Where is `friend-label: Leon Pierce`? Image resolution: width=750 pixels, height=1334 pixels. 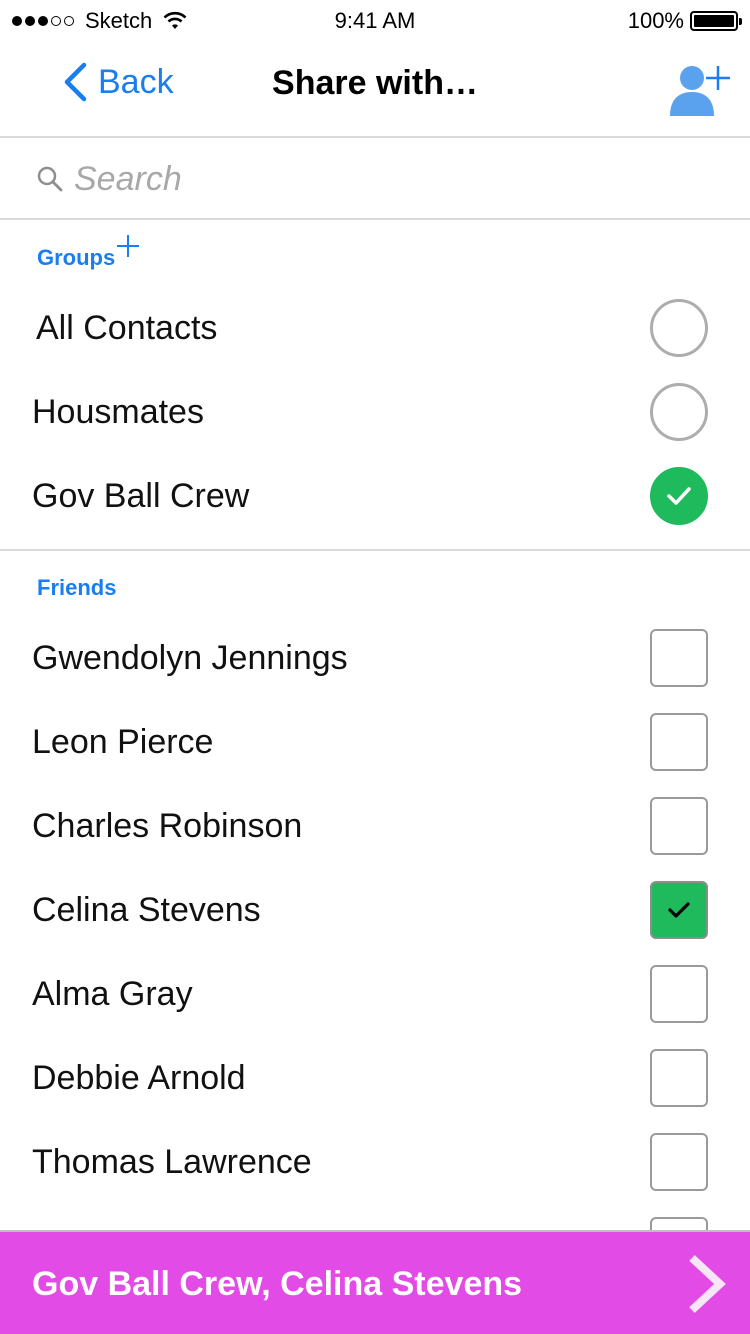 friend-label: Leon Pierce is located at coordinates (123, 742).